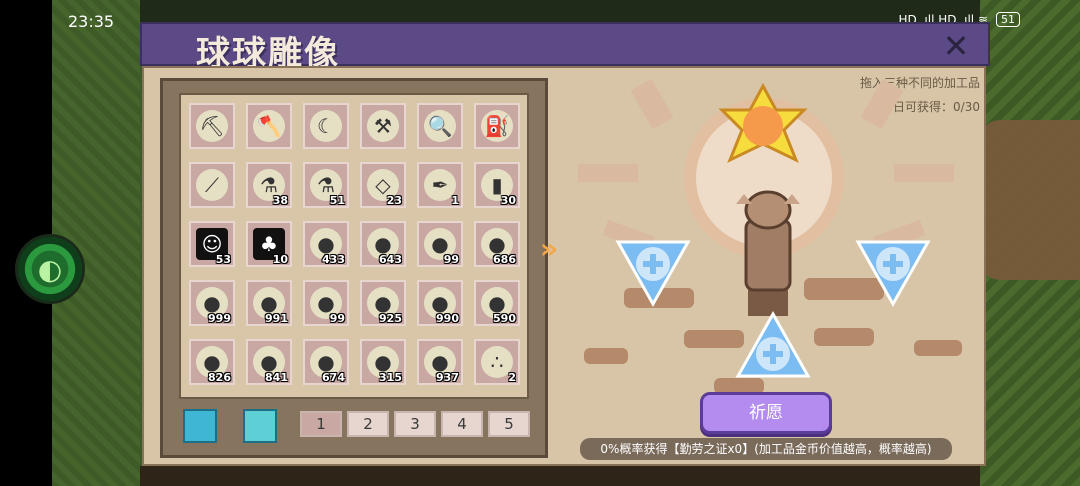 The width and height of the screenshot is (1080, 486). I want to click on inventory-slot: ● 991, so click(269, 303).